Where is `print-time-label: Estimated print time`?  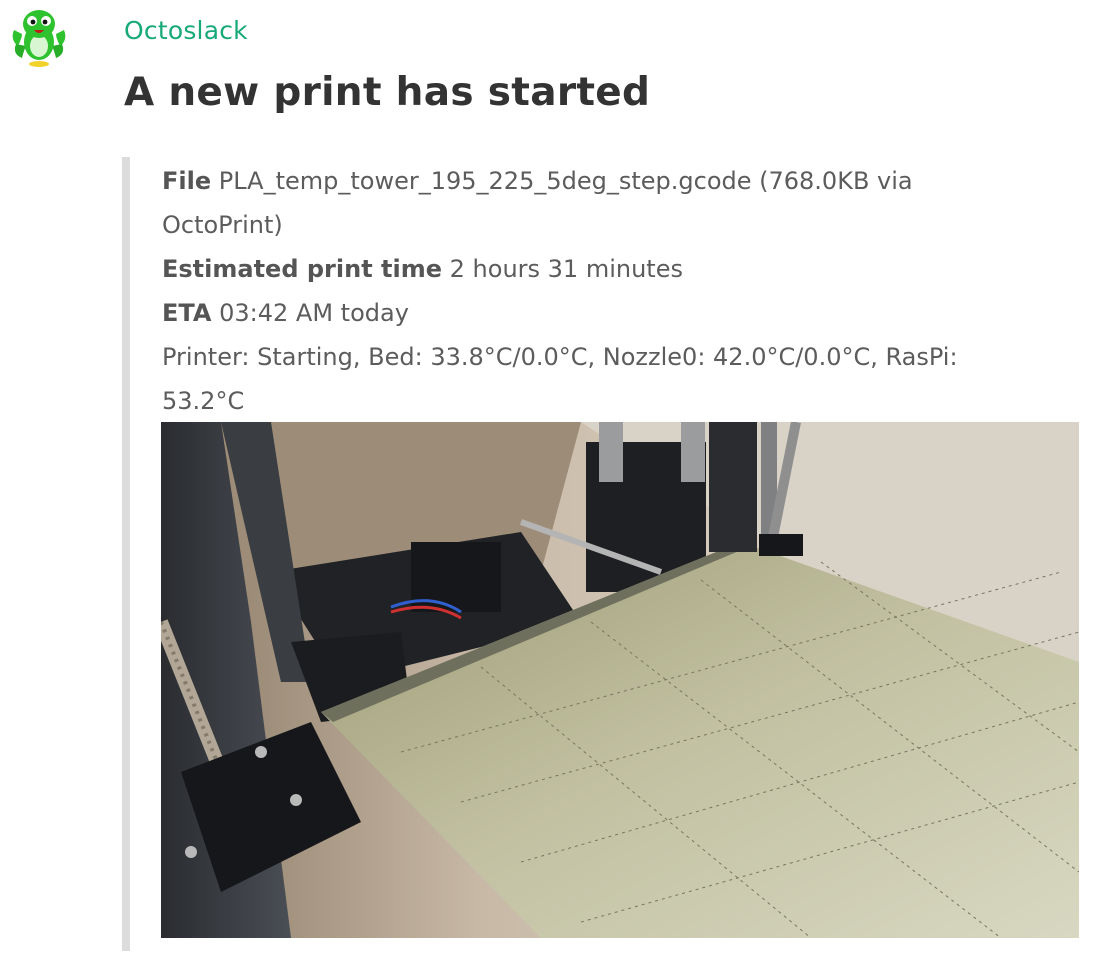
print-time-label: Estimated print time is located at coordinates (302, 269).